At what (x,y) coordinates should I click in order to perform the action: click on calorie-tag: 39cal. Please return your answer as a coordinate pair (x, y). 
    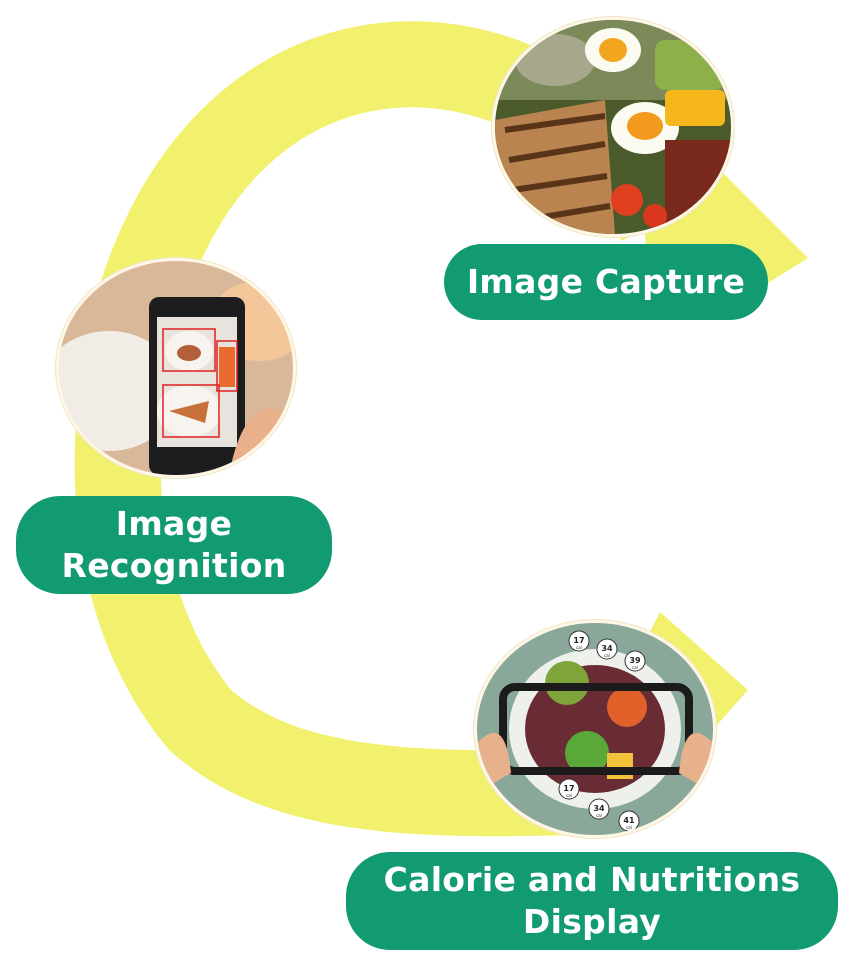
    Looking at the image, I should click on (635, 661).